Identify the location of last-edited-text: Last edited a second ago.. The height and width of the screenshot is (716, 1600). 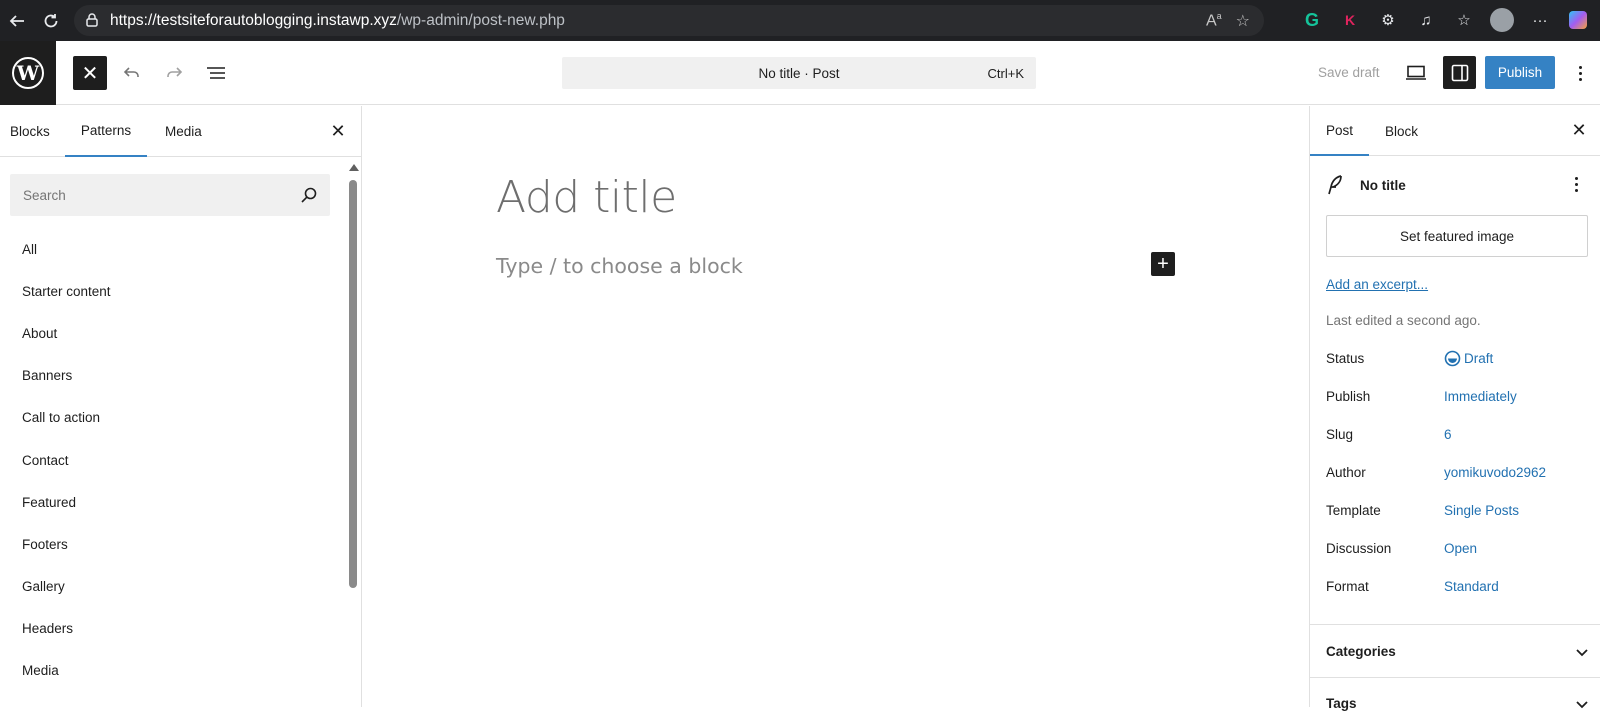
(1403, 320).